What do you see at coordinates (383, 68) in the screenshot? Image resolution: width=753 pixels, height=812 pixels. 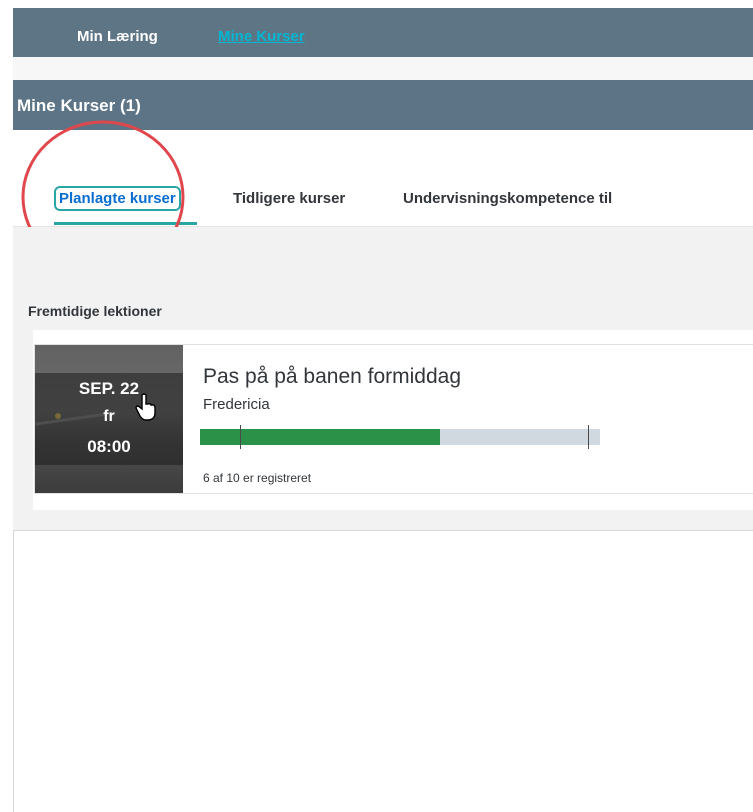 I see `spacer-band` at bounding box center [383, 68].